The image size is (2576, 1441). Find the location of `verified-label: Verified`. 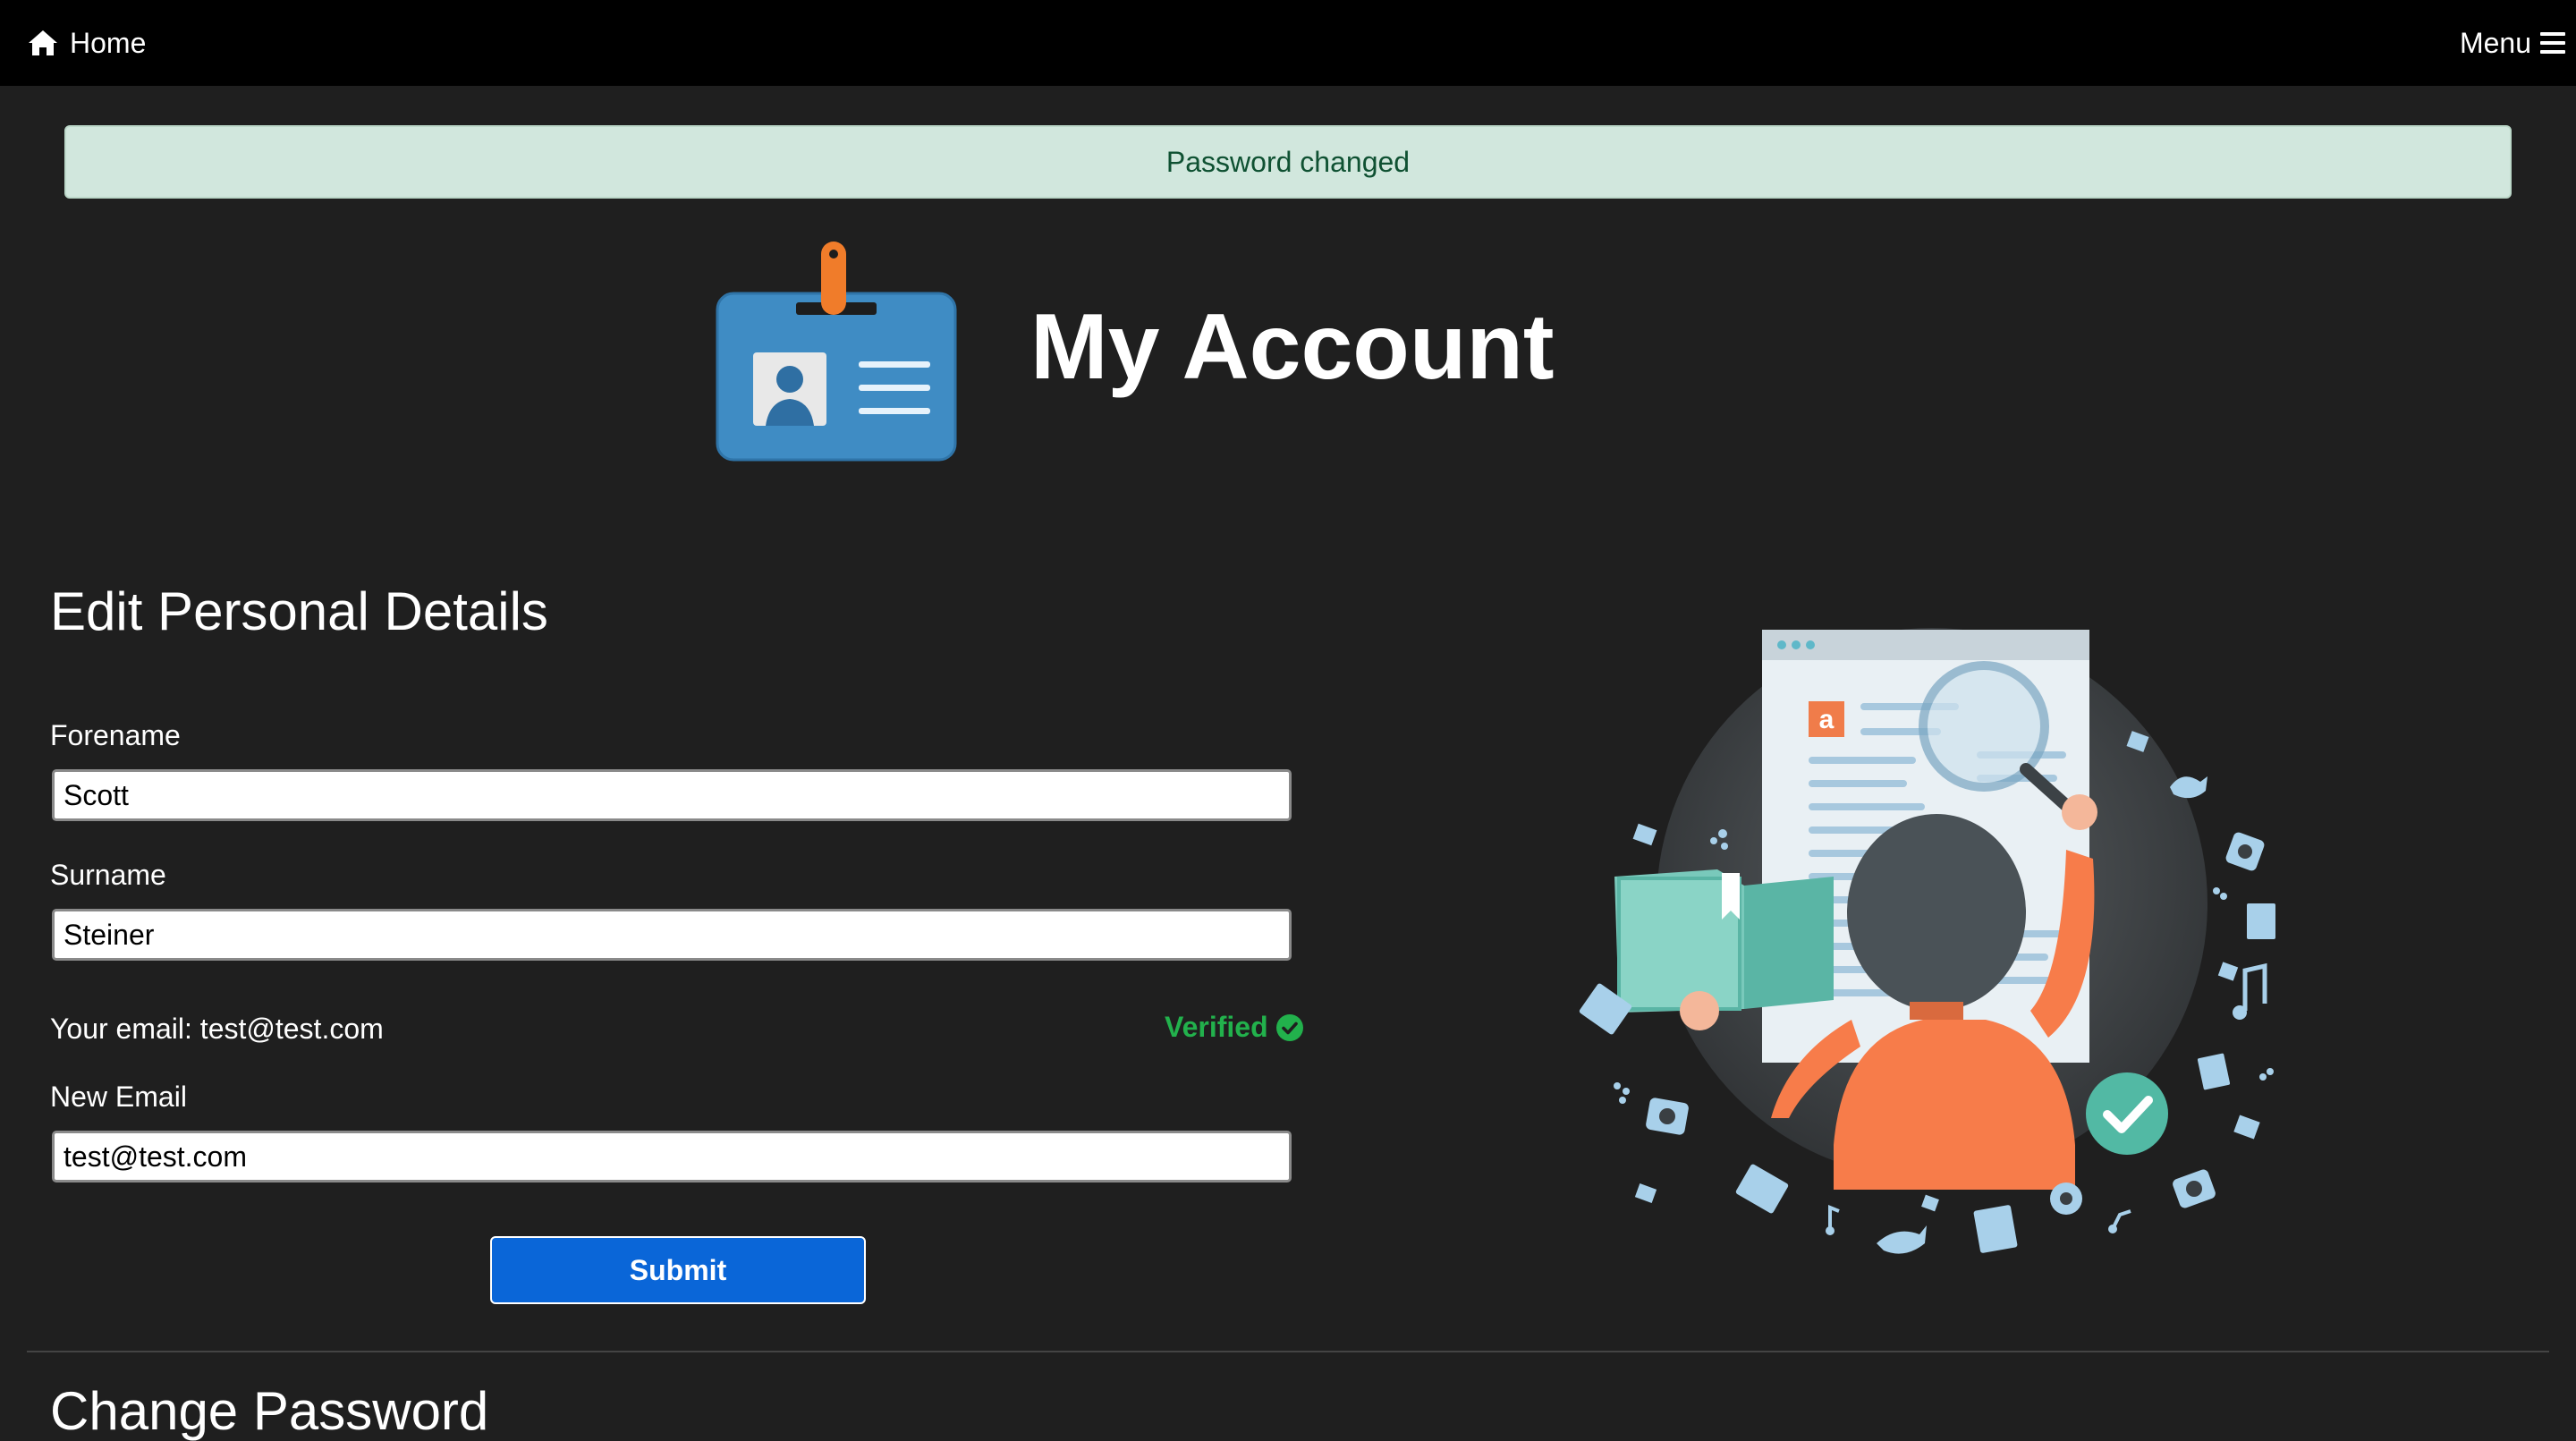

verified-label: Verified is located at coordinates (1216, 1027).